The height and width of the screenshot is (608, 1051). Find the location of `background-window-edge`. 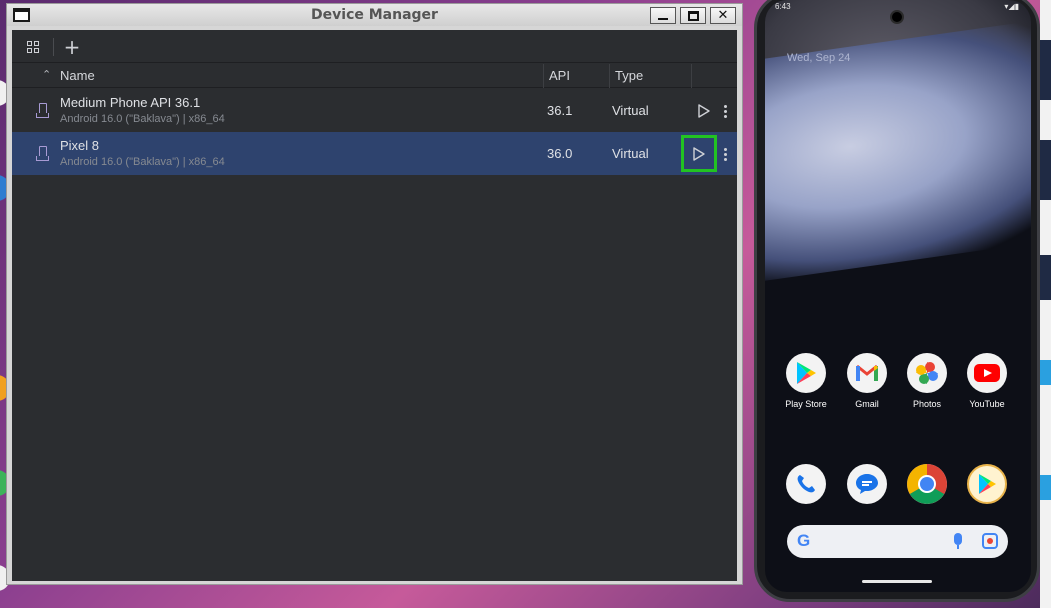

background-window-edge is located at coordinates (1045, 304).